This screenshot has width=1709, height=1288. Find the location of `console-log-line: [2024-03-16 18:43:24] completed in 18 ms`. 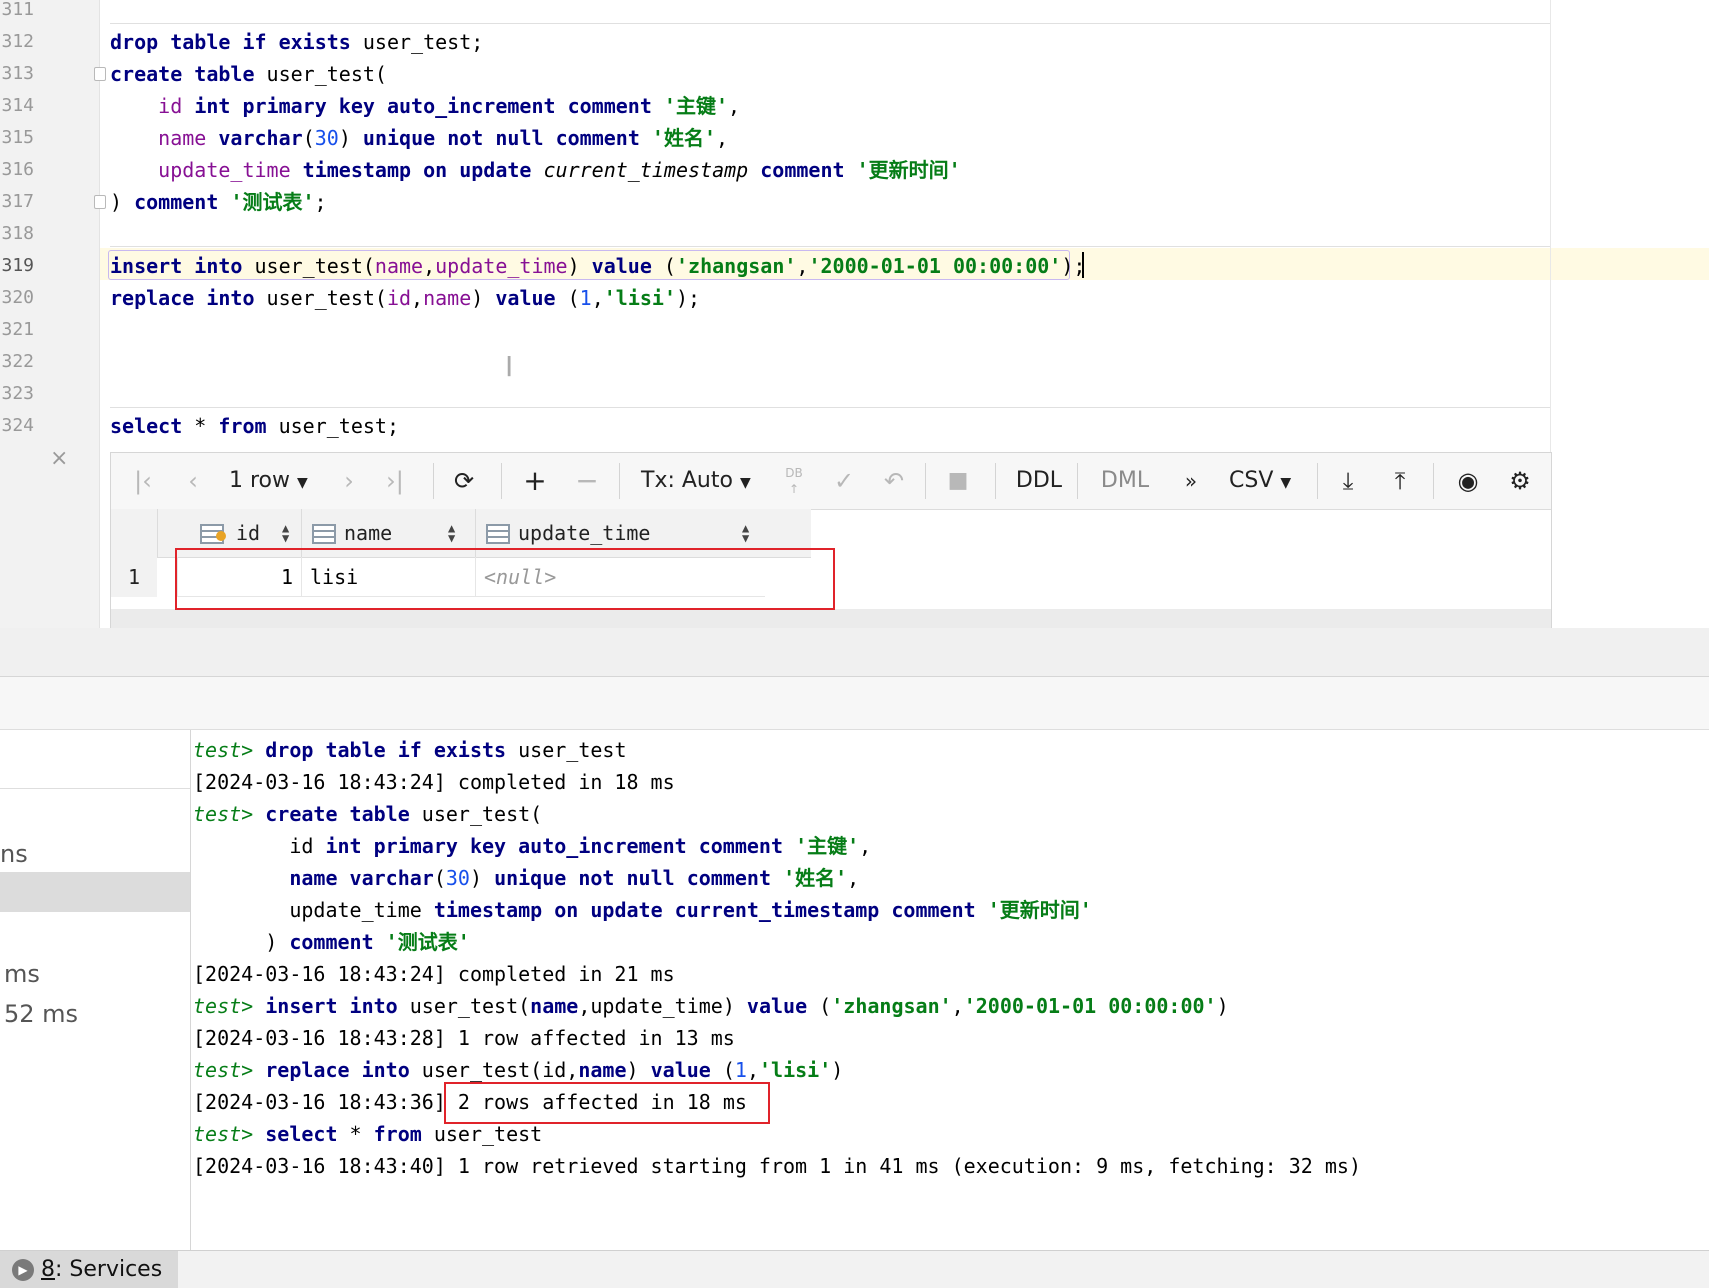

console-log-line: [2024-03-16 18:43:24] completed in 18 ms is located at coordinates (434, 782).